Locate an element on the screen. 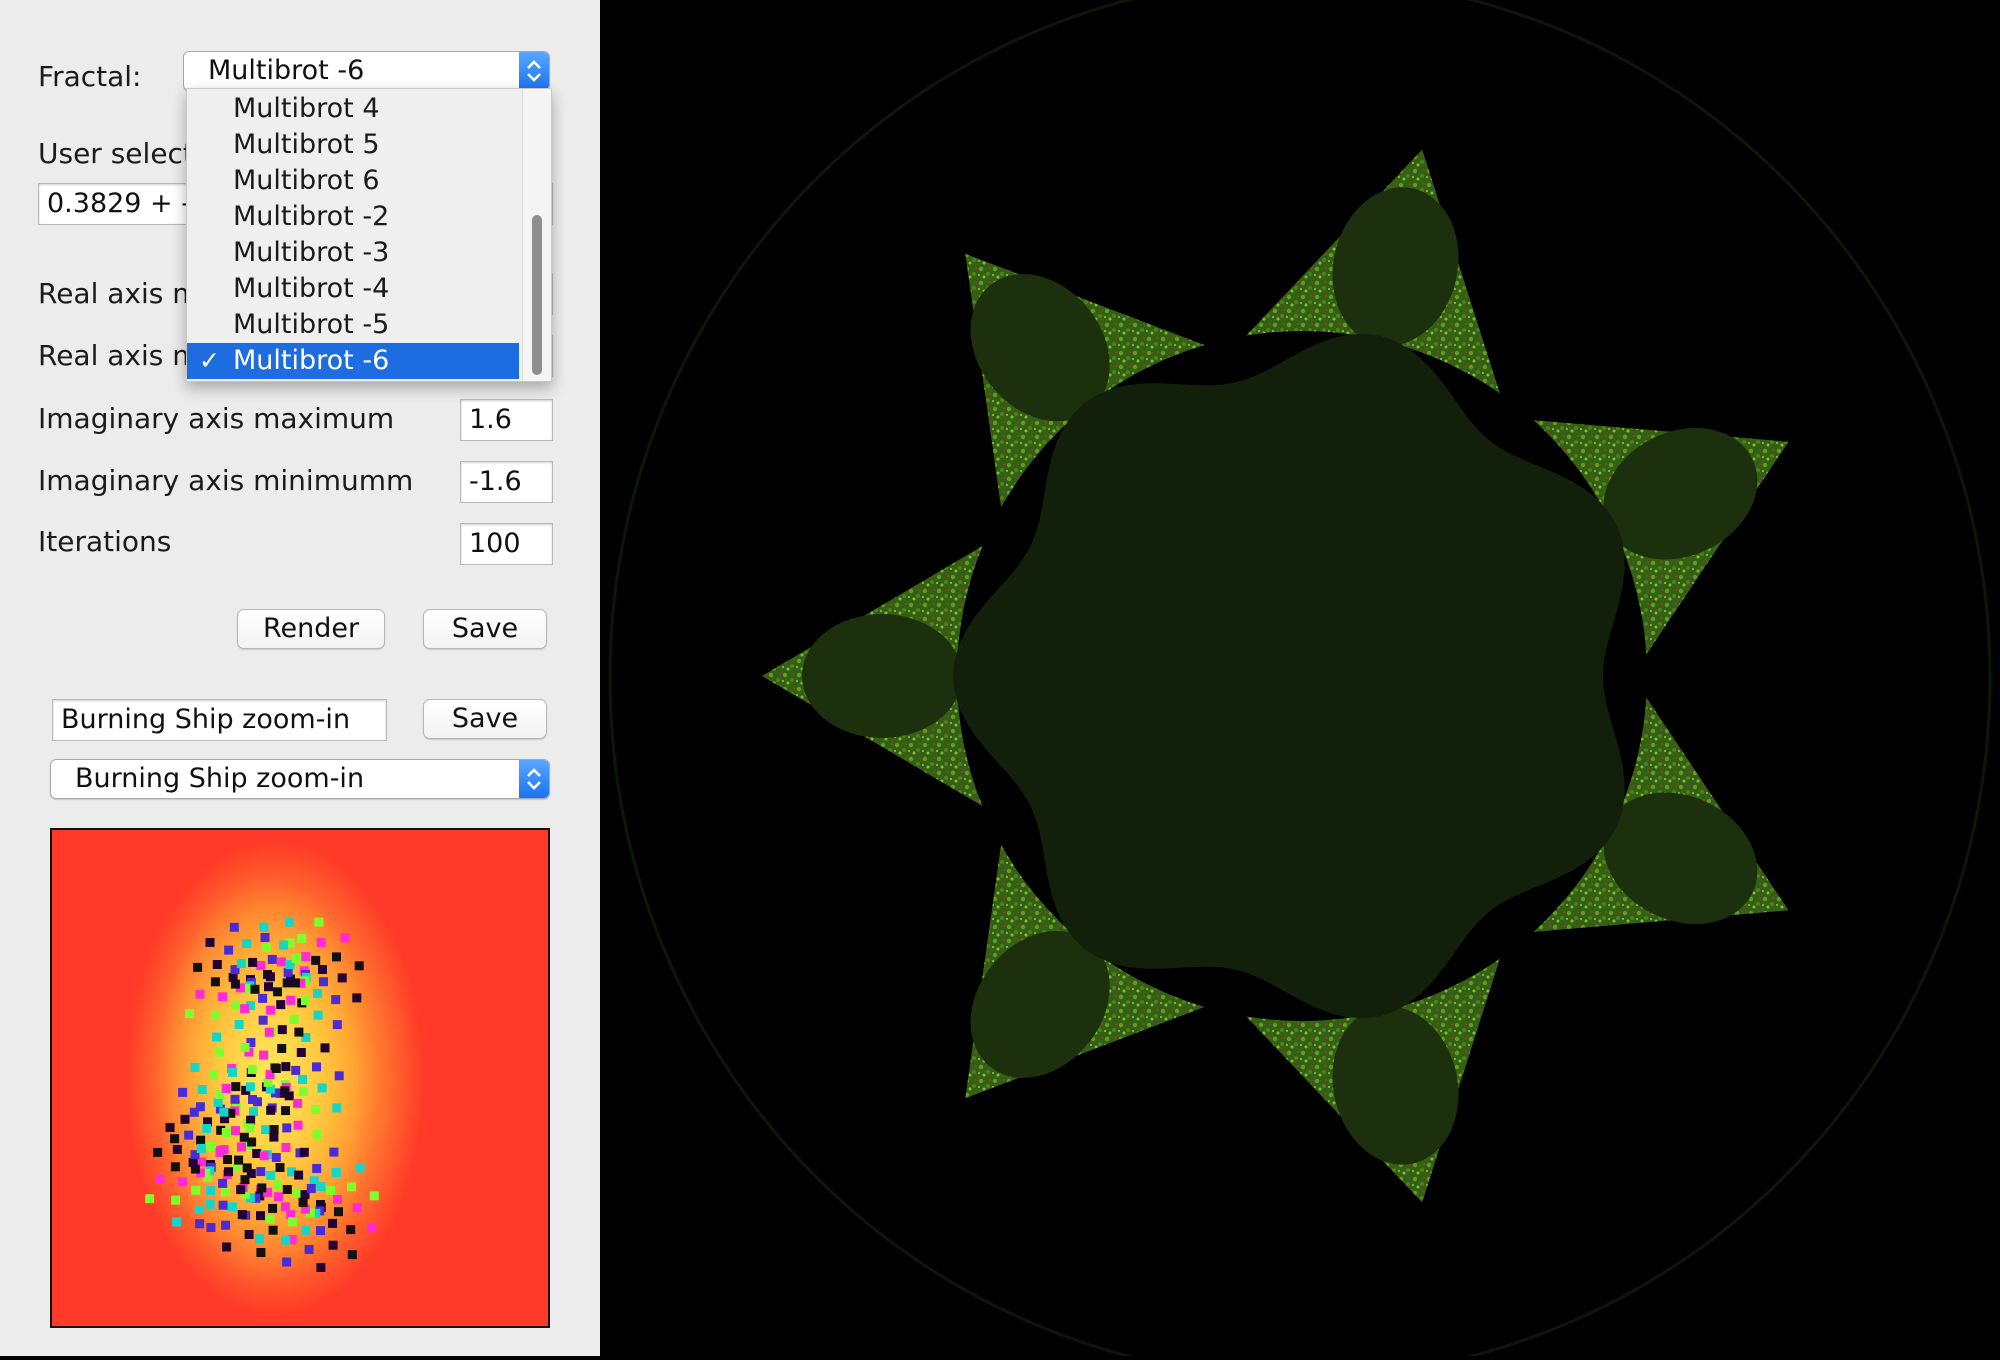  julia-thumbnail-image is located at coordinates (262, 1080).